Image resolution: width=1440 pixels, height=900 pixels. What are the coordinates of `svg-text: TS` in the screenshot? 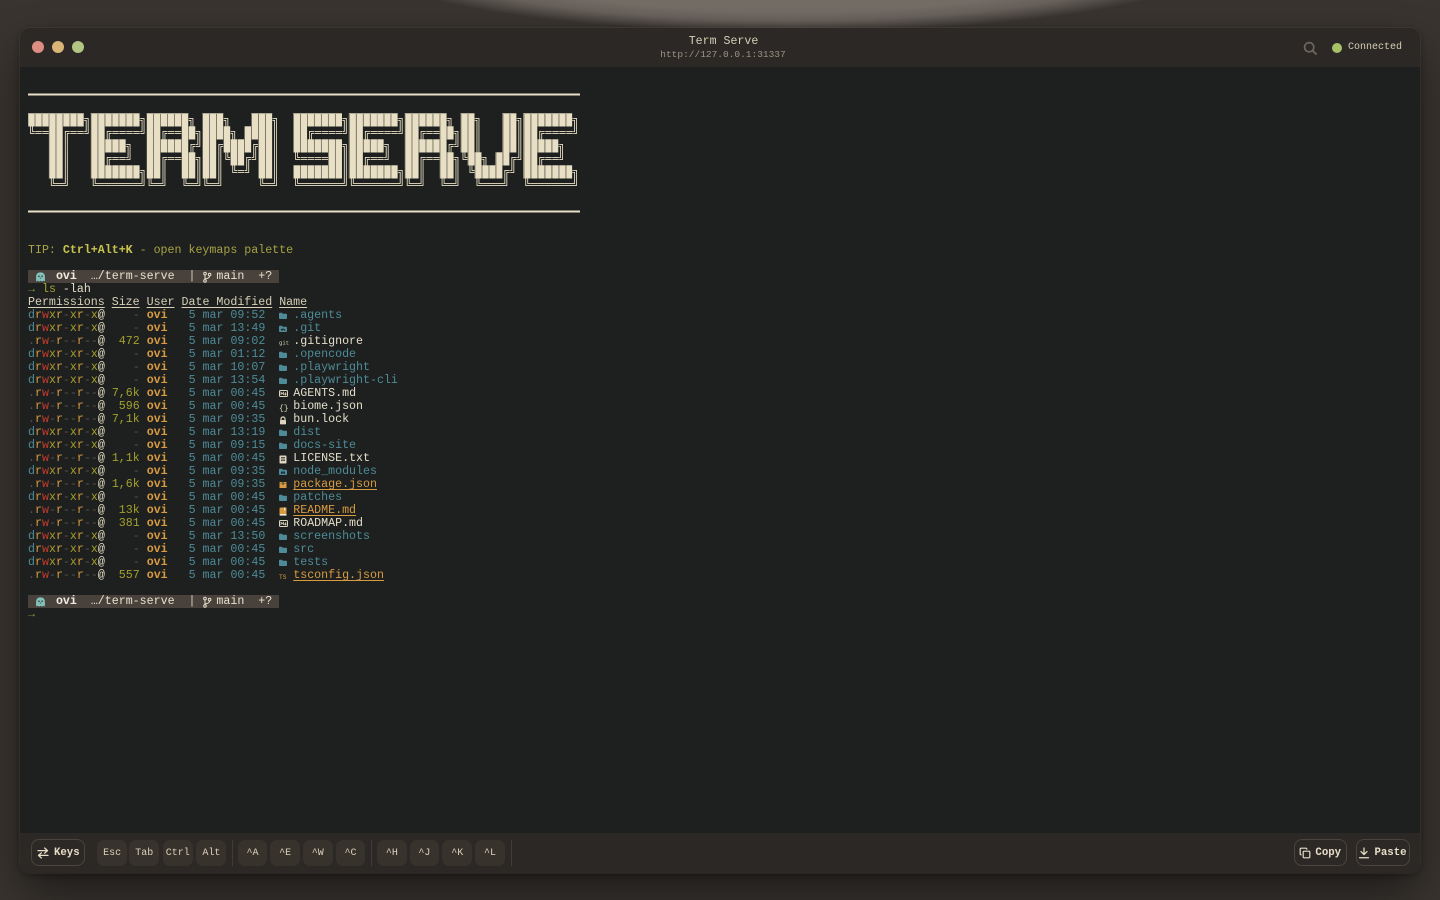 It's located at (283, 577).